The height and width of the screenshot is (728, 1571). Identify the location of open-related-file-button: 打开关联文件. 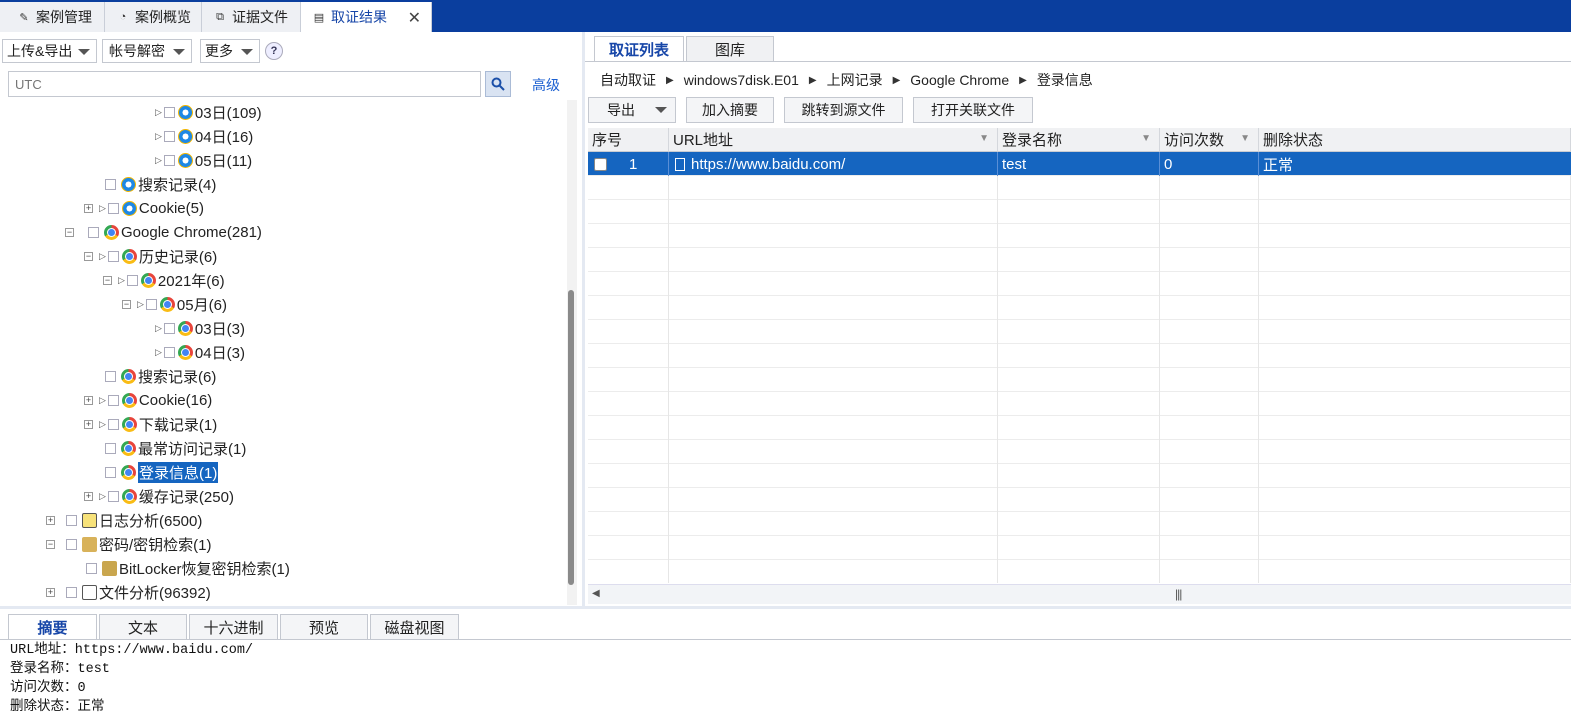
(973, 110).